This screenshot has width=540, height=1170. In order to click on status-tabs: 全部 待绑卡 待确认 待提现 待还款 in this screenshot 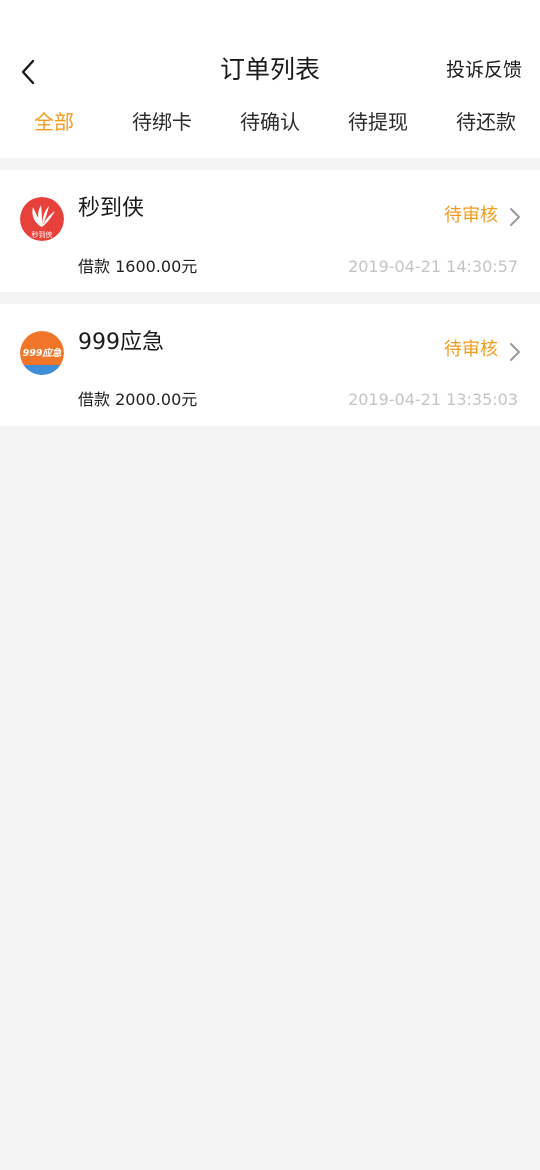, I will do `click(270, 122)`.